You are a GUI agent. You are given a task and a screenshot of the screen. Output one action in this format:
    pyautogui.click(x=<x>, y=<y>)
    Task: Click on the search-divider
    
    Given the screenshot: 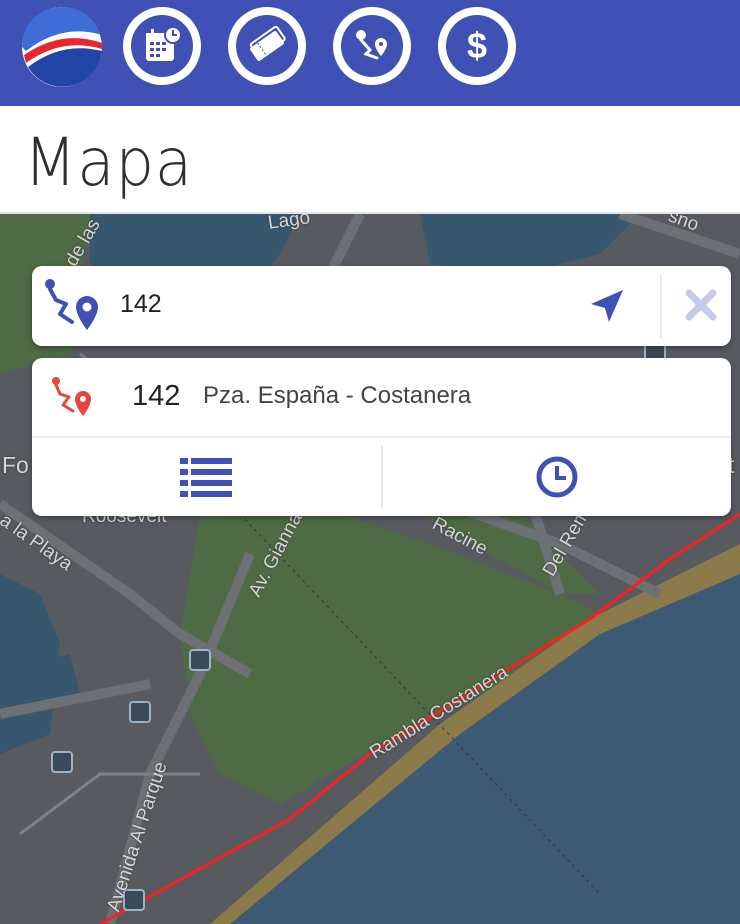 What is the action you would take?
    pyautogui.click(x=661, y=306)
    